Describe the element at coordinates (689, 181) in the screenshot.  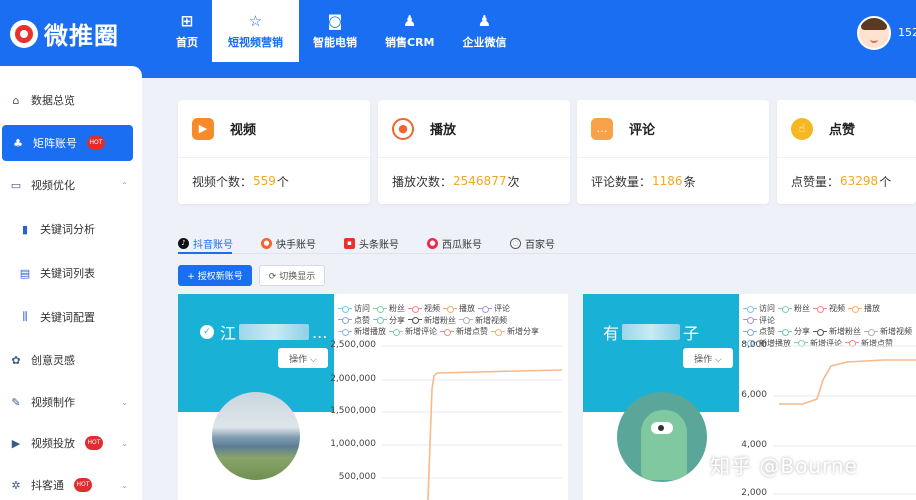
I see `stat-unit: 条` at that location.